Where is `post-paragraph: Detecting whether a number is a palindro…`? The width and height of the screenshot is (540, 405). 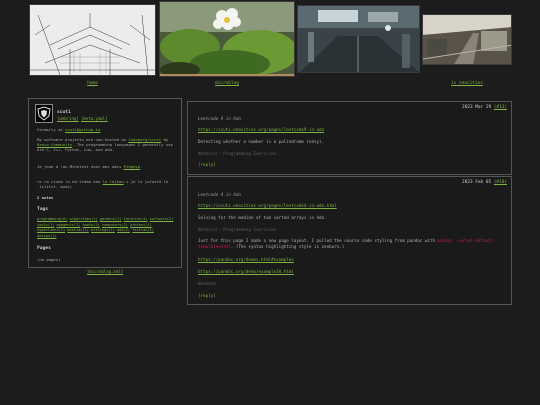
post-paragraph: Detecting whether a number is a palindro… is located at coordinates (261, 141).